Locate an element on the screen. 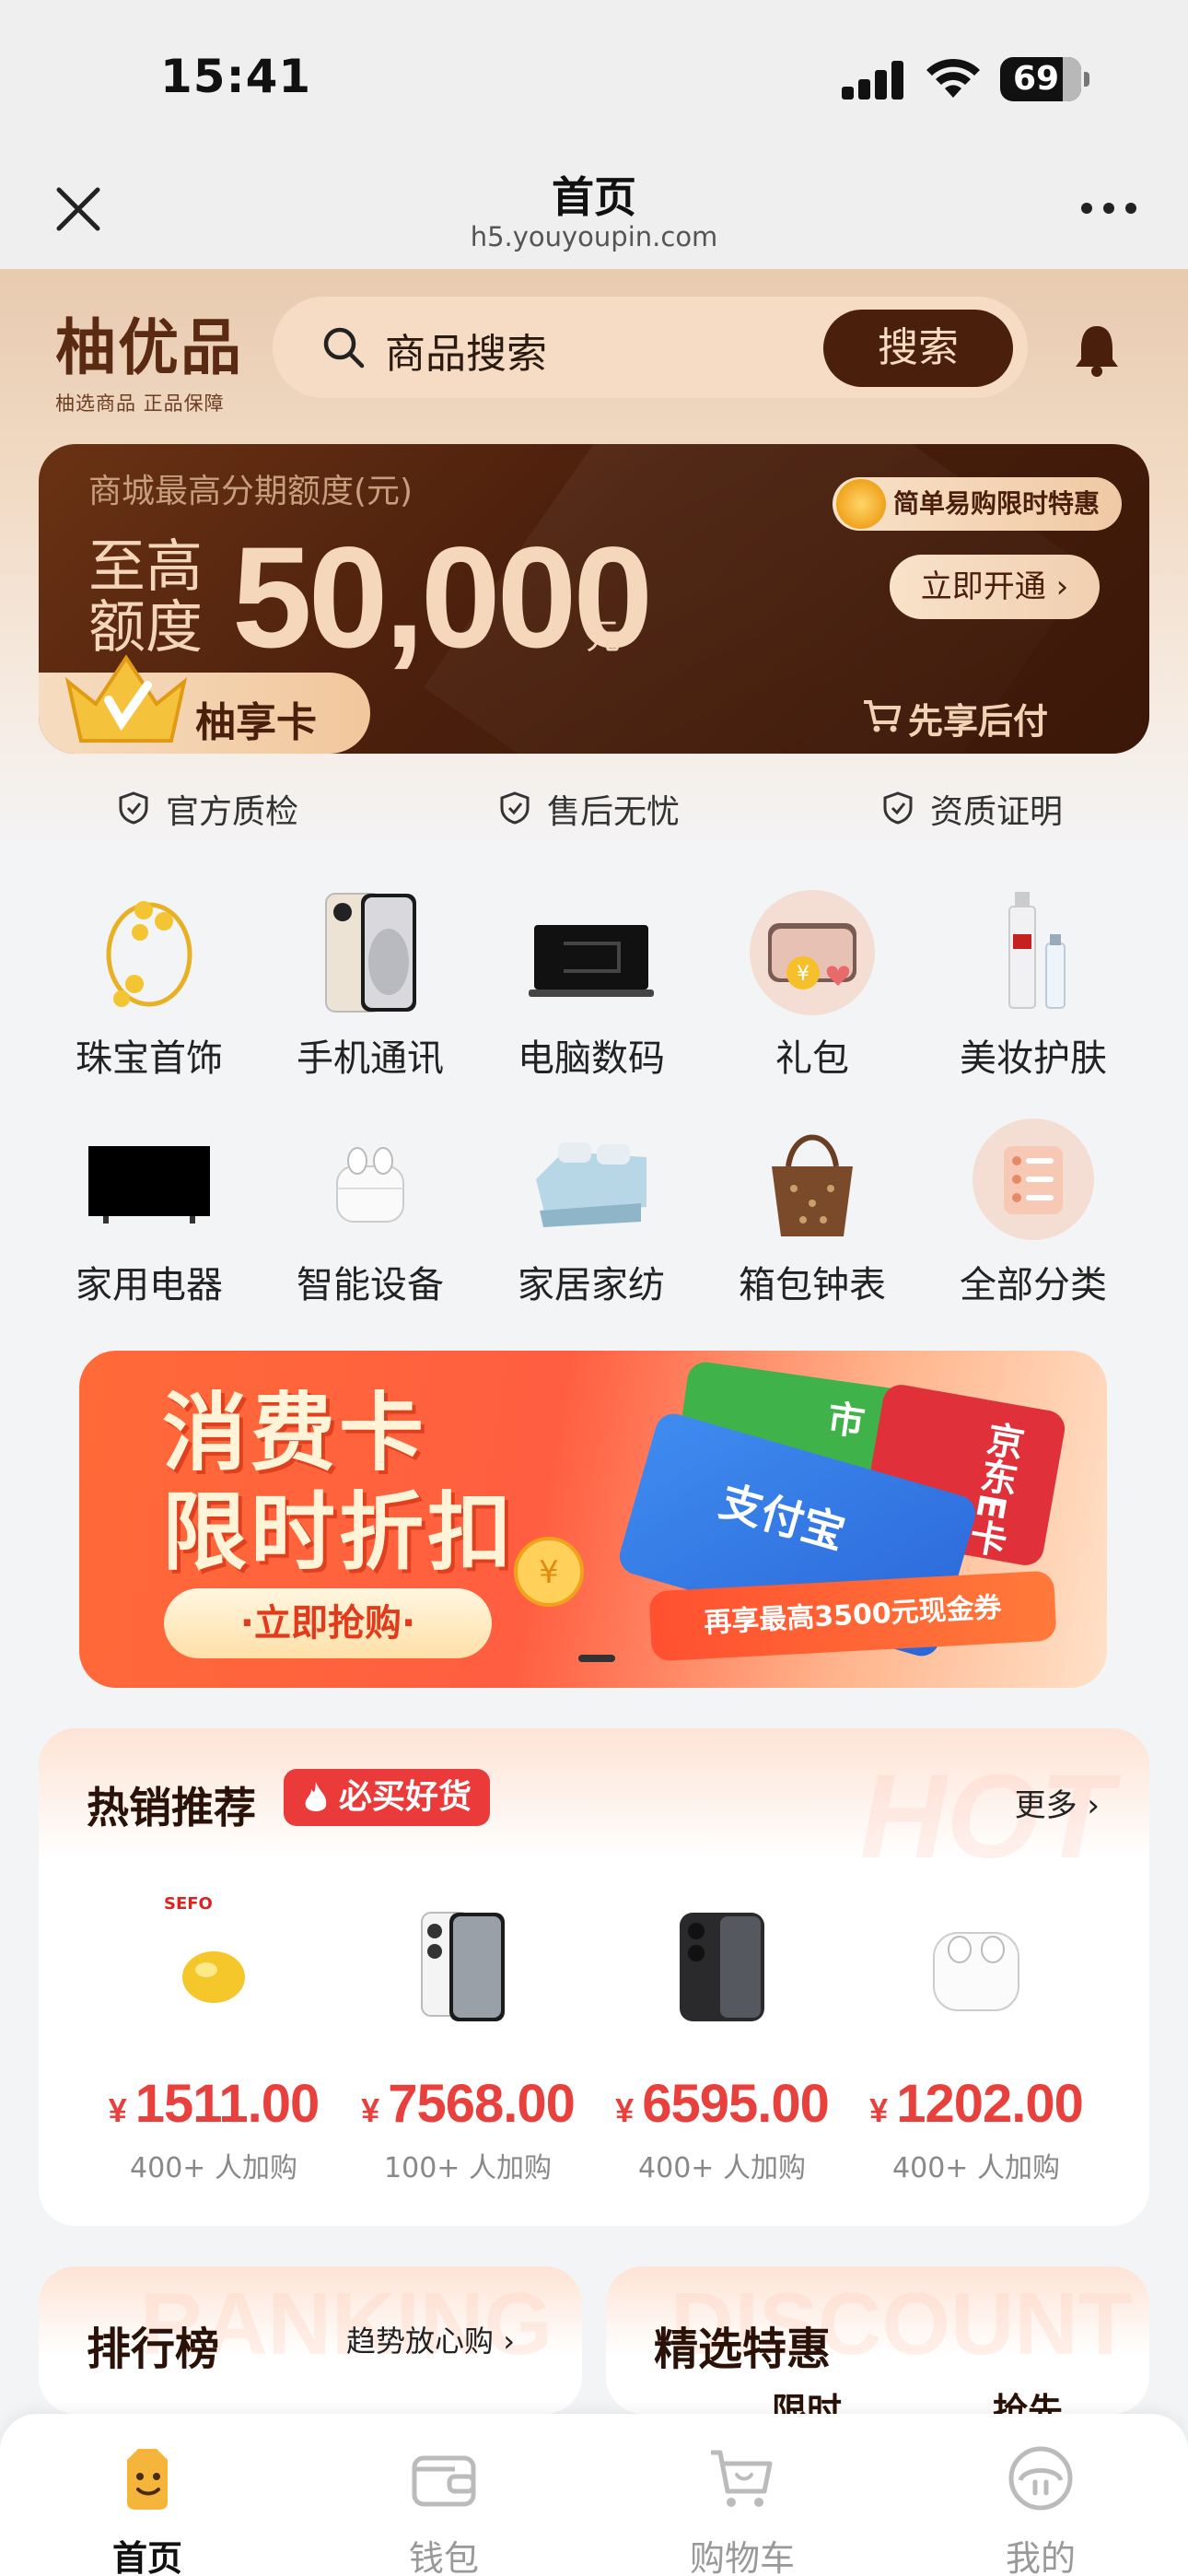 The width and height of the screenshot is (1188, 2576). fire-icon is located at coordinates (316, 1796).